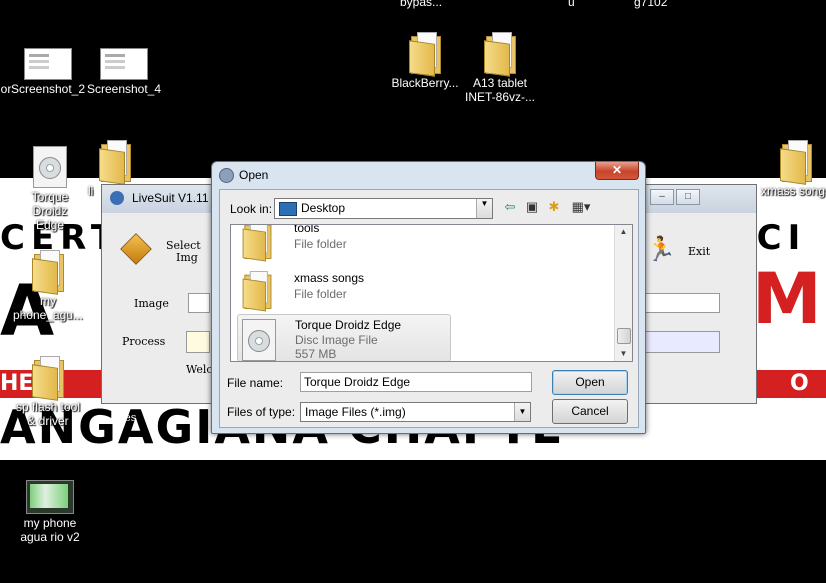 The height and width of the screenshot is (583, 826). What do you see at coordinates (251, 209) in the screenshot?
I see `look-in-label: Look in:` at bounding box center [251, 209].